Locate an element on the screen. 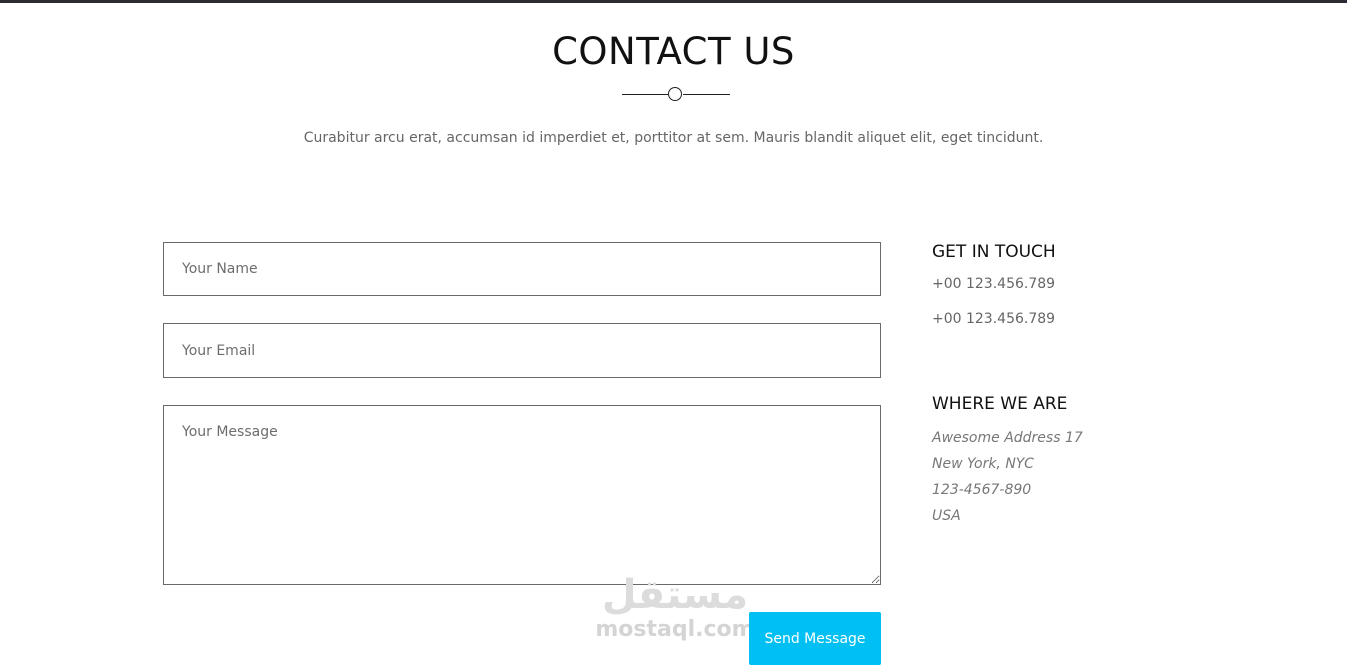  message-textarea is located at coordinates (522, 495).